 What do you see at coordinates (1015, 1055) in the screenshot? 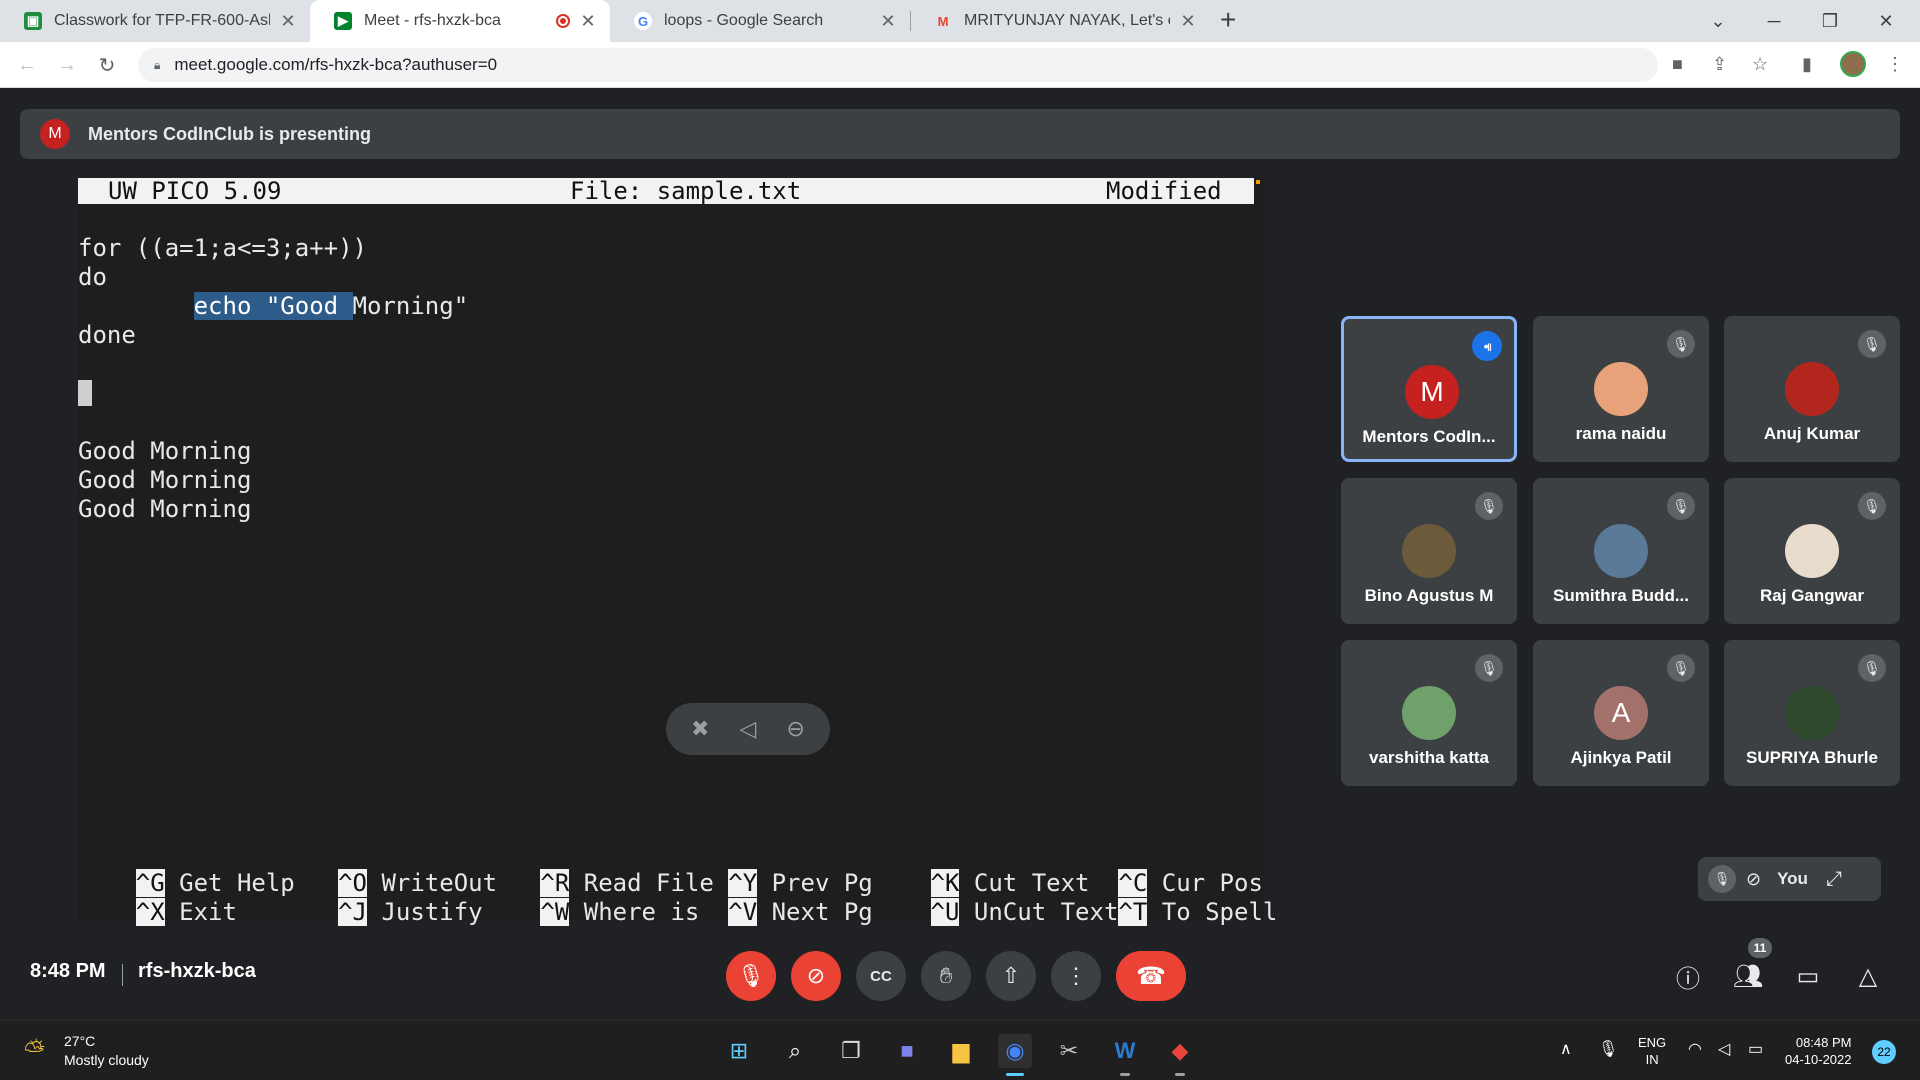
I see `chrome-icon: ◉` at bounding box center [1015, 1055].